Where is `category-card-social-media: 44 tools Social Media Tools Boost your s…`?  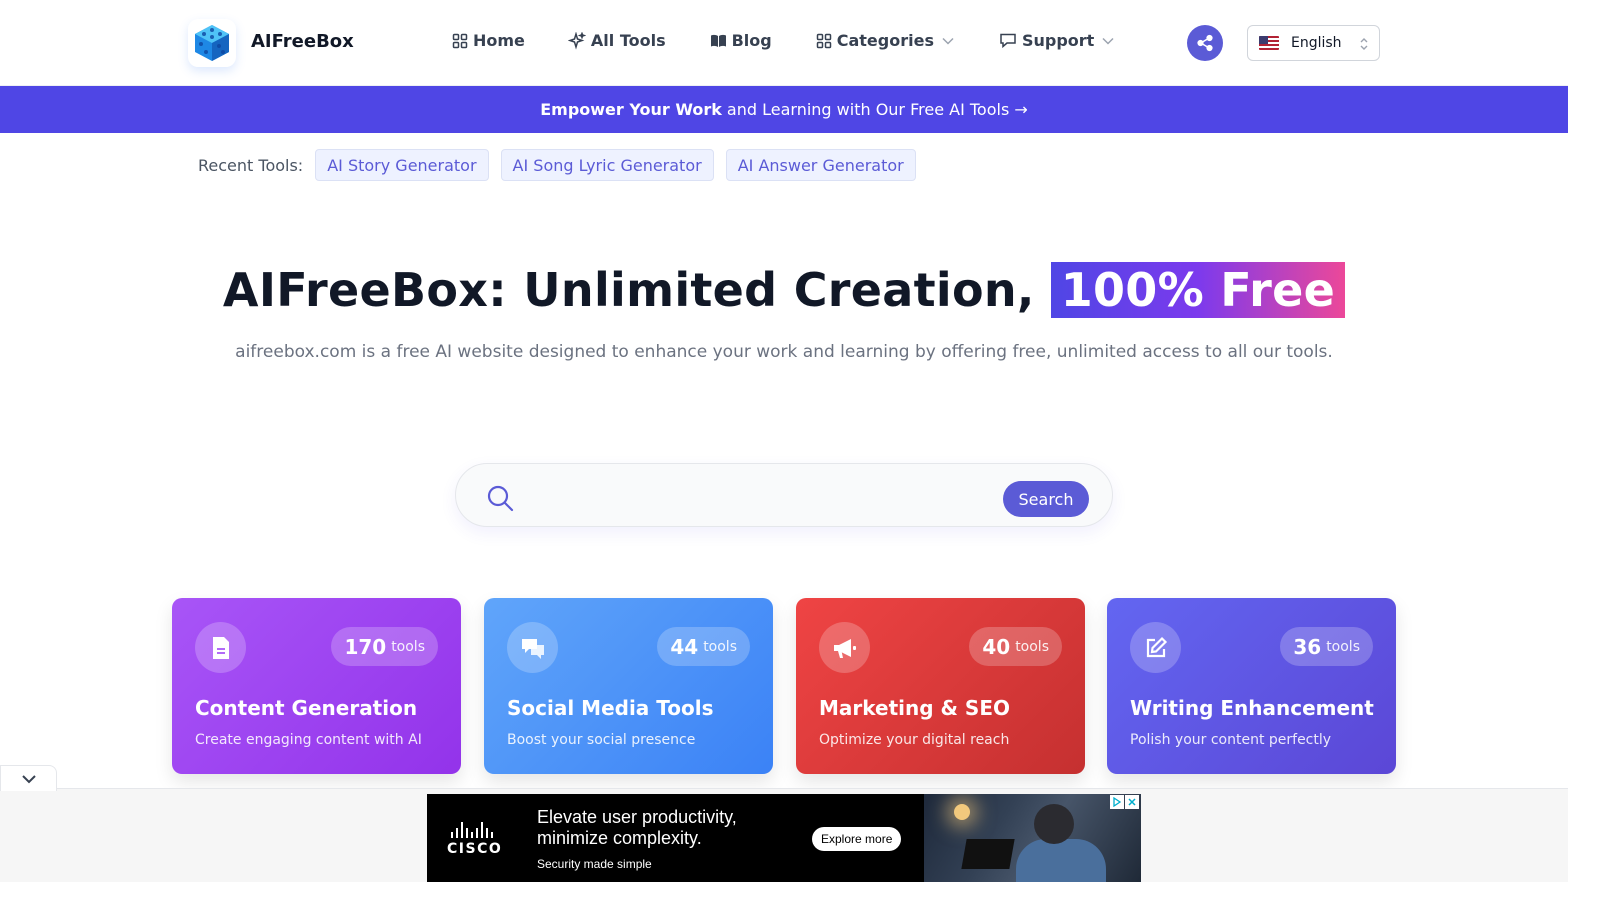 category-card-social-media: 44 tools Social Media Tools Boost your s… is located at coordinates (628, 686).